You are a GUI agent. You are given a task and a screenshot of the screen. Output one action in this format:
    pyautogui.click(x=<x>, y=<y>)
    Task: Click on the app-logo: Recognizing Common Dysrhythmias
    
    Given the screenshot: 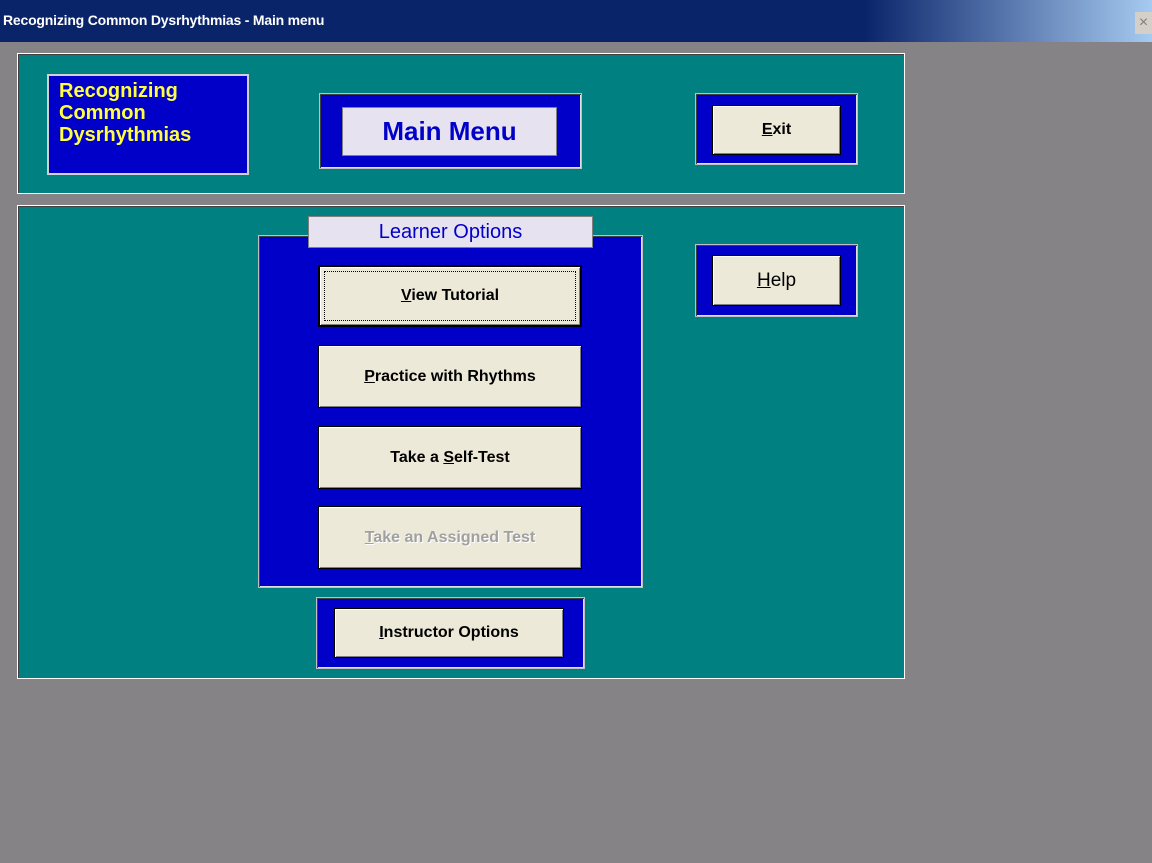 What is the action you would take?
    pyautogui.click(x=148, y=124)
    